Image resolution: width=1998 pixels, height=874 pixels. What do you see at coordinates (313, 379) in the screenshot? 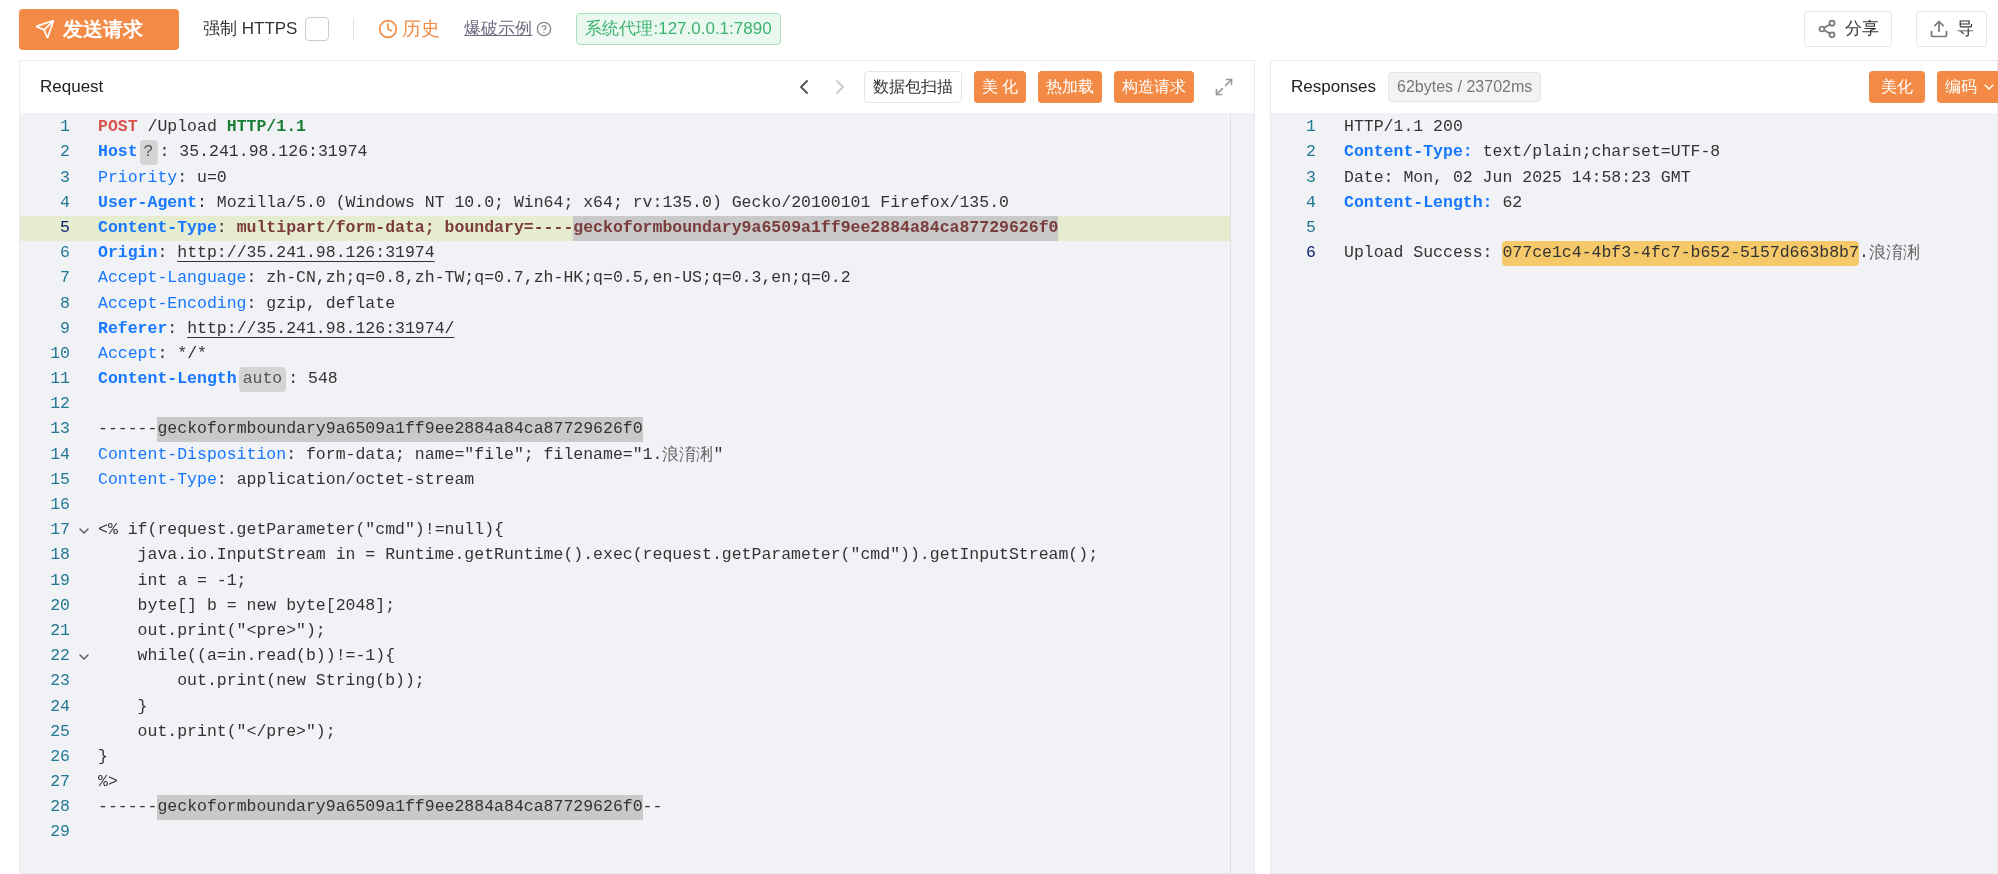
I see `code-text: : 548` at bounding box center [313, 379].